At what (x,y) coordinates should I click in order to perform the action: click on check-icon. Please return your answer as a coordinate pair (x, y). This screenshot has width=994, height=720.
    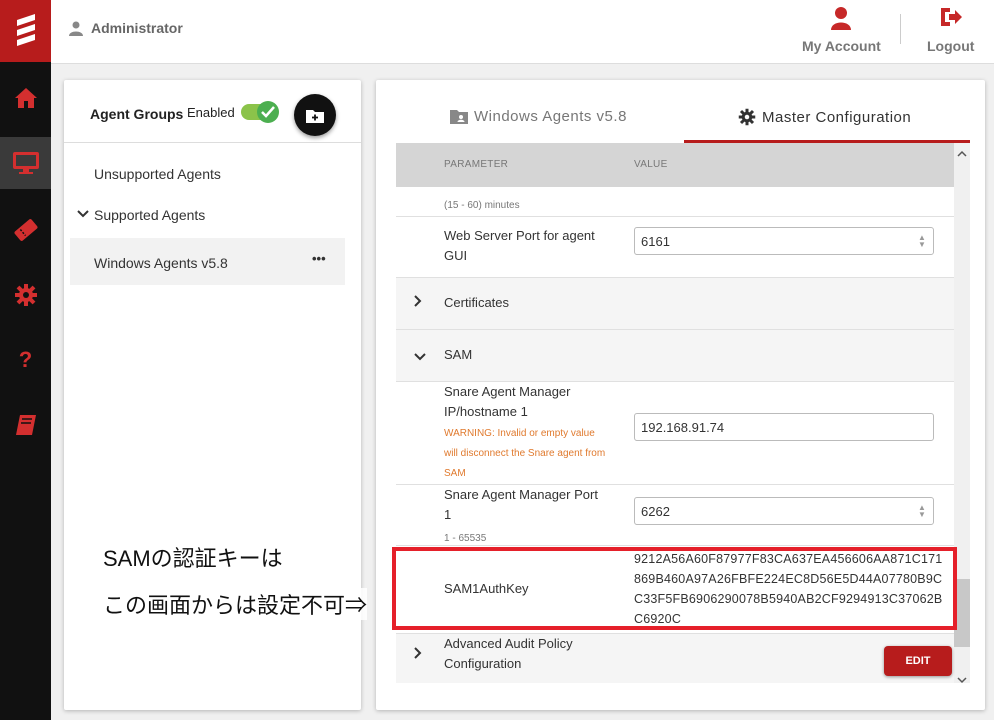
    Looking at the image, I should click on (268, 112).